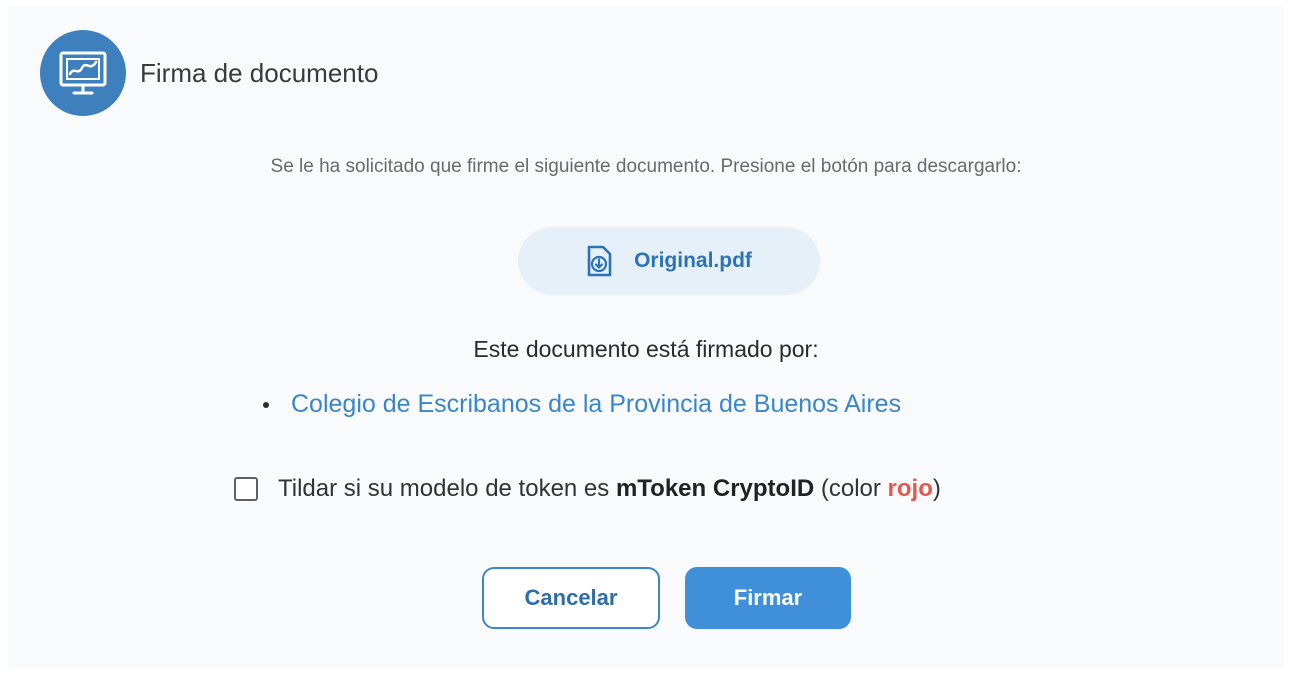 The width and height of the screenshot is (1290, 675). What do you see at coordinates (936, 488) in the screenshot?
I see `token-closing-paren: )` at bounding box center [936, 488].